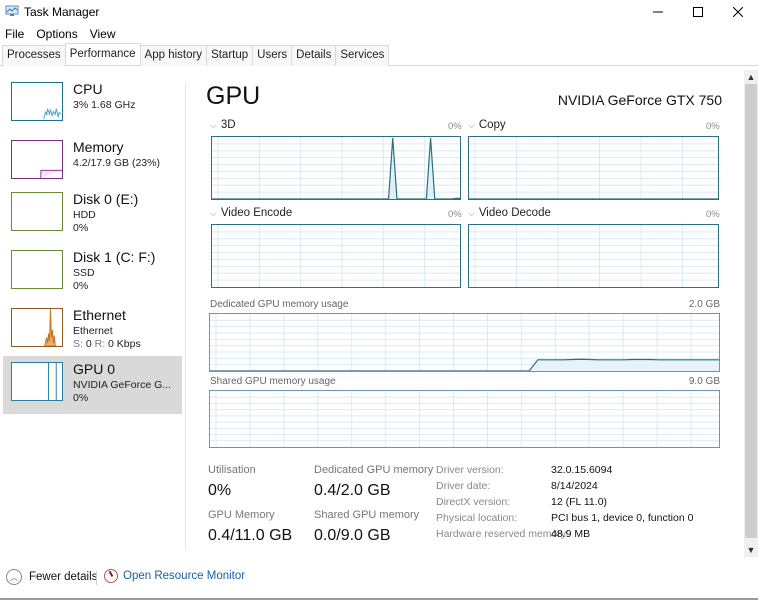 This screenshot has height=600, width=758. I want to click on close-icon, so click(738, 12).